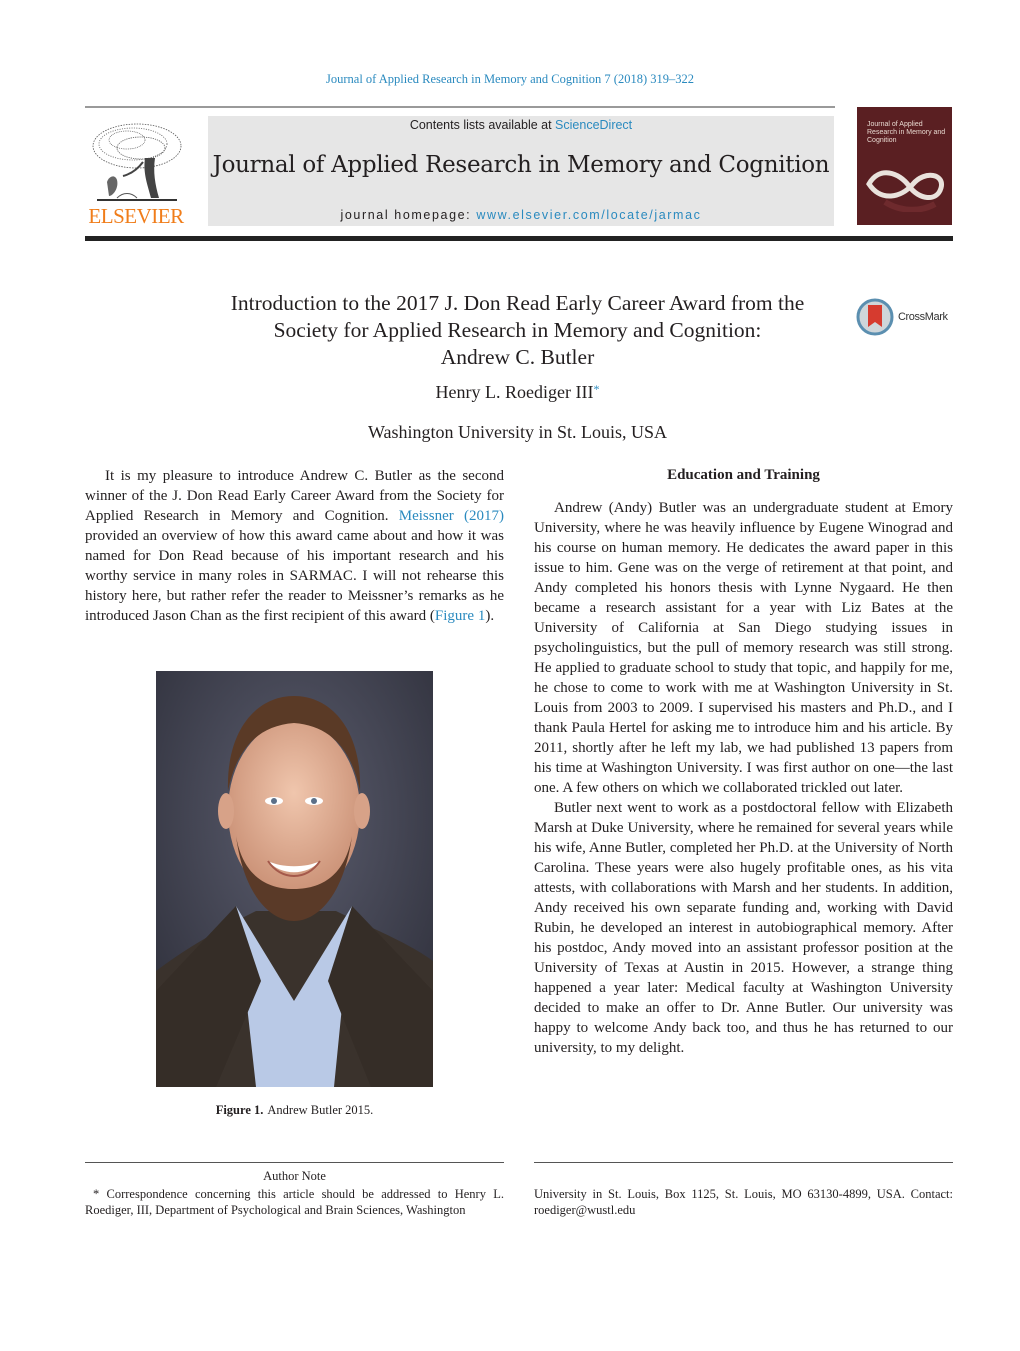 The width and height of the screenshot is (1020, 1351). What do you see at coordinates (136, 216) in the screenshot?
I see `elsevier-wordmark: ELSEVIER` at bounding box center [136, 216].